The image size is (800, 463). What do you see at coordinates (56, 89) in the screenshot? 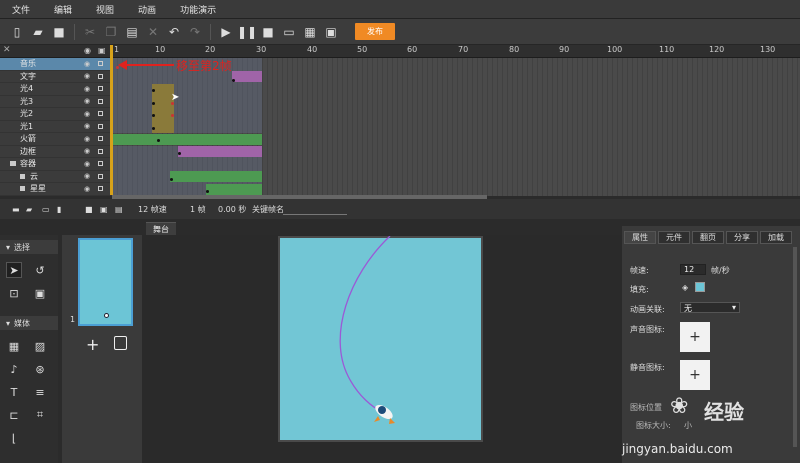
I see `layer-row-light4: 光4 ◉` at bounding box center [56, 89].